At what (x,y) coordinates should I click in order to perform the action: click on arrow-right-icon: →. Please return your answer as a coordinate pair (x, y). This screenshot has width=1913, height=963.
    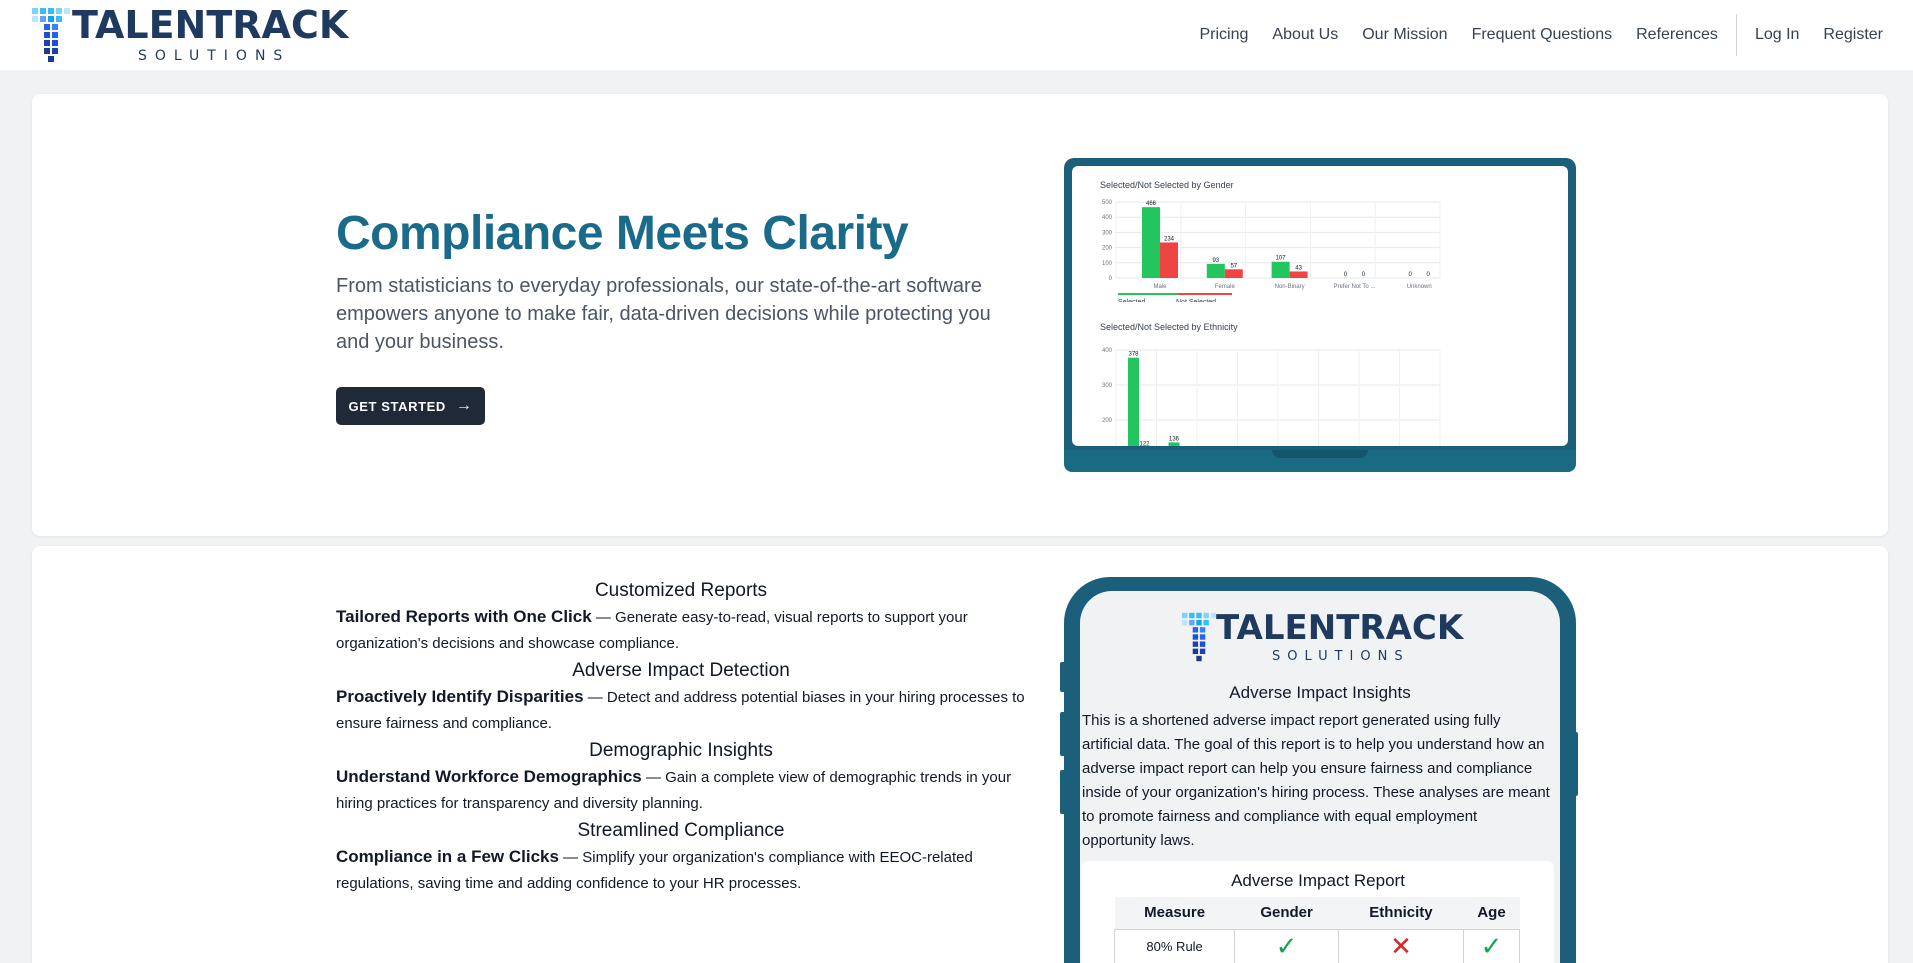
    Looking at the image, I should click on (464, 405).